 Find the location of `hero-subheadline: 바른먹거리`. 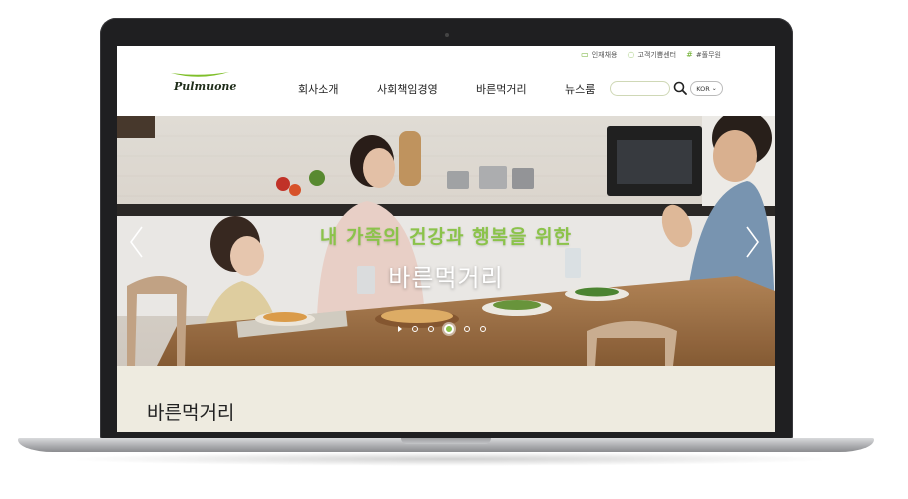

hero-subheadline: 바른먹거리 is located at coordinates (446, 278).